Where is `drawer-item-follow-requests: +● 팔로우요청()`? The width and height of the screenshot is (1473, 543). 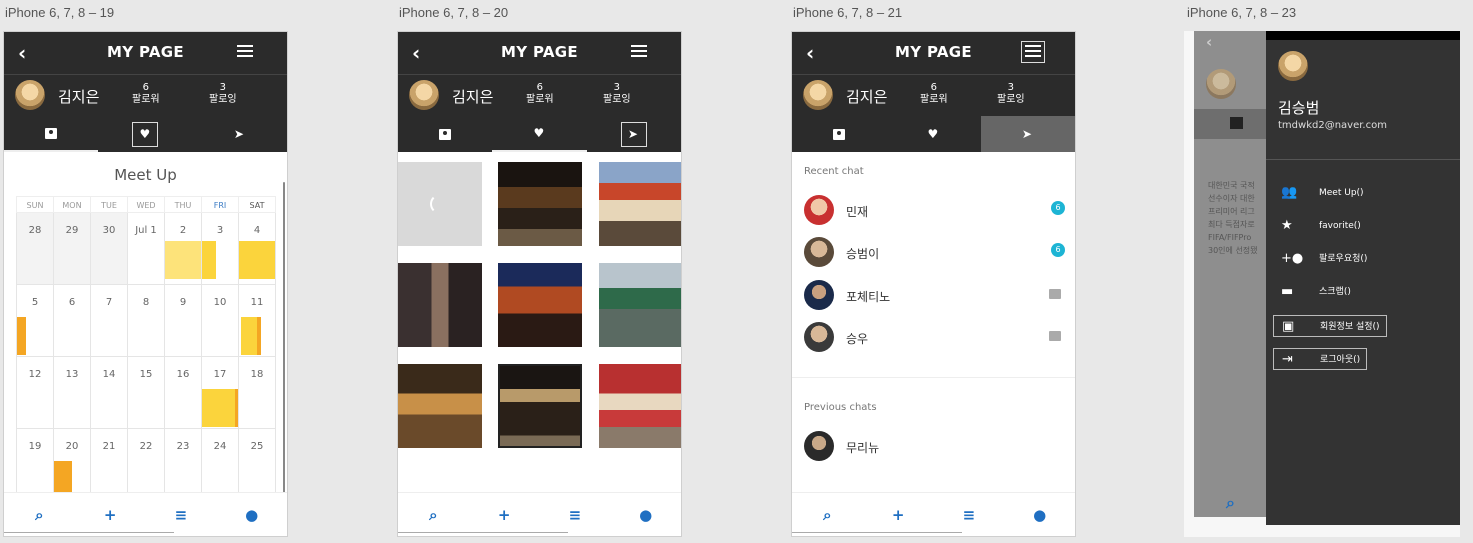 drawer-item-follow-requests: +● 팔로우요청() is located at coordinates (1320, 259).